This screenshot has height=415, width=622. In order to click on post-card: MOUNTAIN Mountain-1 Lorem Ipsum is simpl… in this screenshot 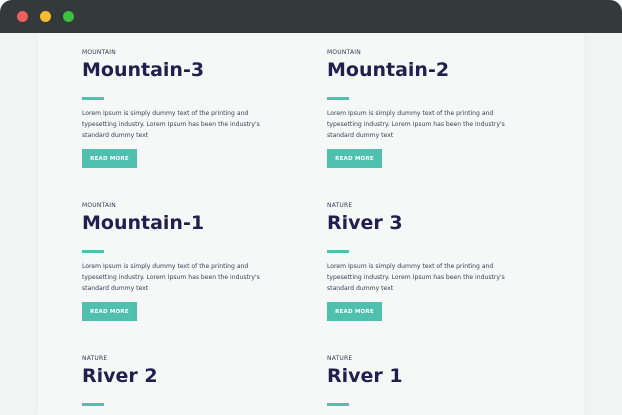, I will do `click(187, 264)`.